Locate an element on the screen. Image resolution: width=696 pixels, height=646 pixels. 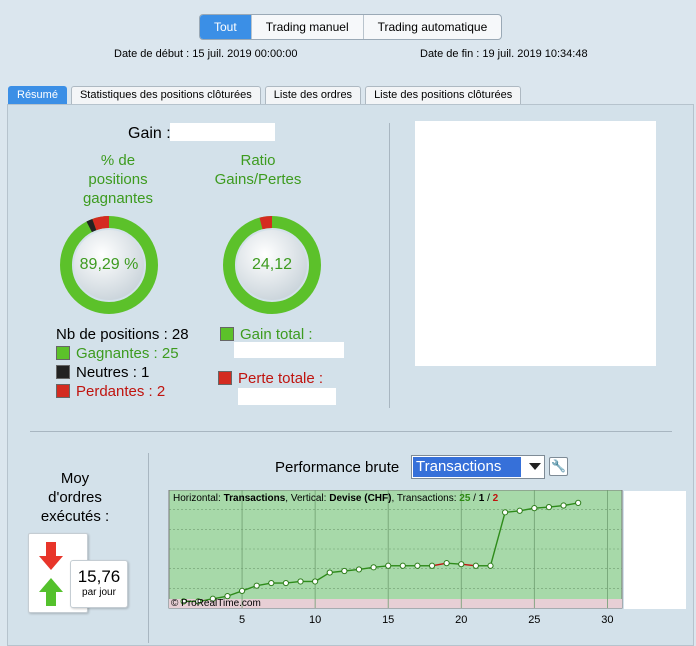
start-date: Date de début : 15 juil. 2019 00:00:00 is located at coordinates (206, 54).